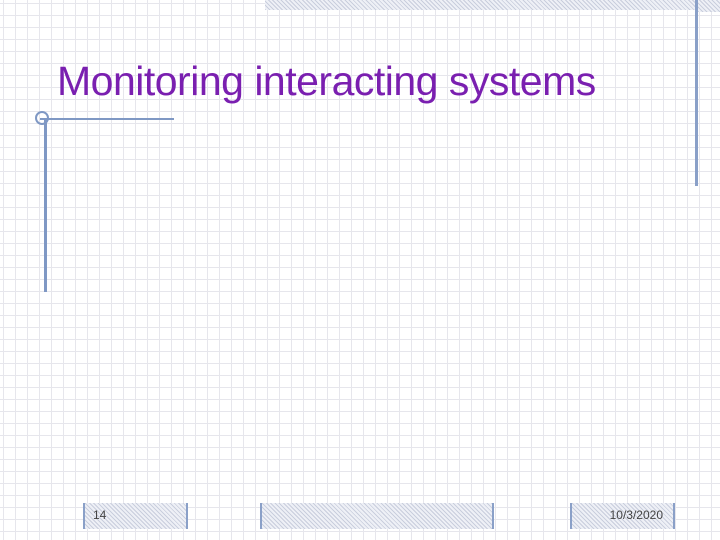  I want to click on right-decor-cap, so click(709, 6).